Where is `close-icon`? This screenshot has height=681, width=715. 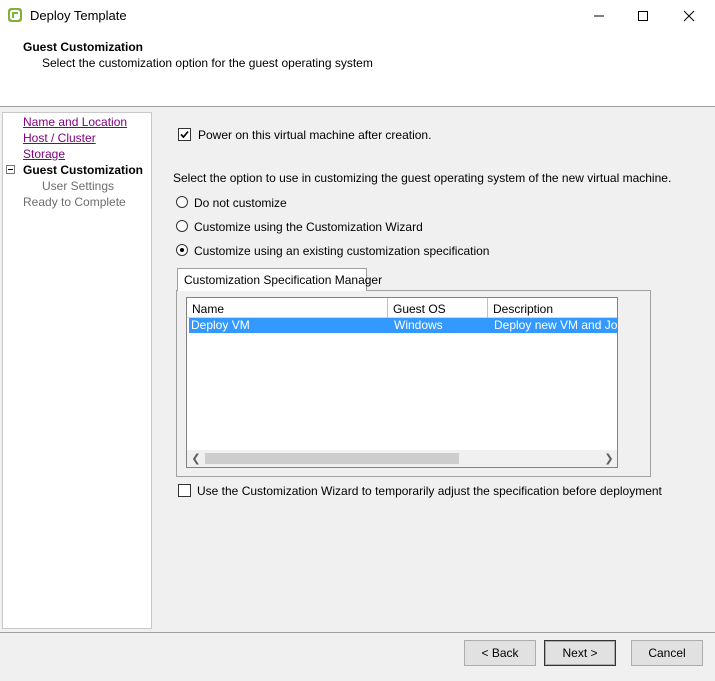 close-icon is located at coordinates (689, 15).